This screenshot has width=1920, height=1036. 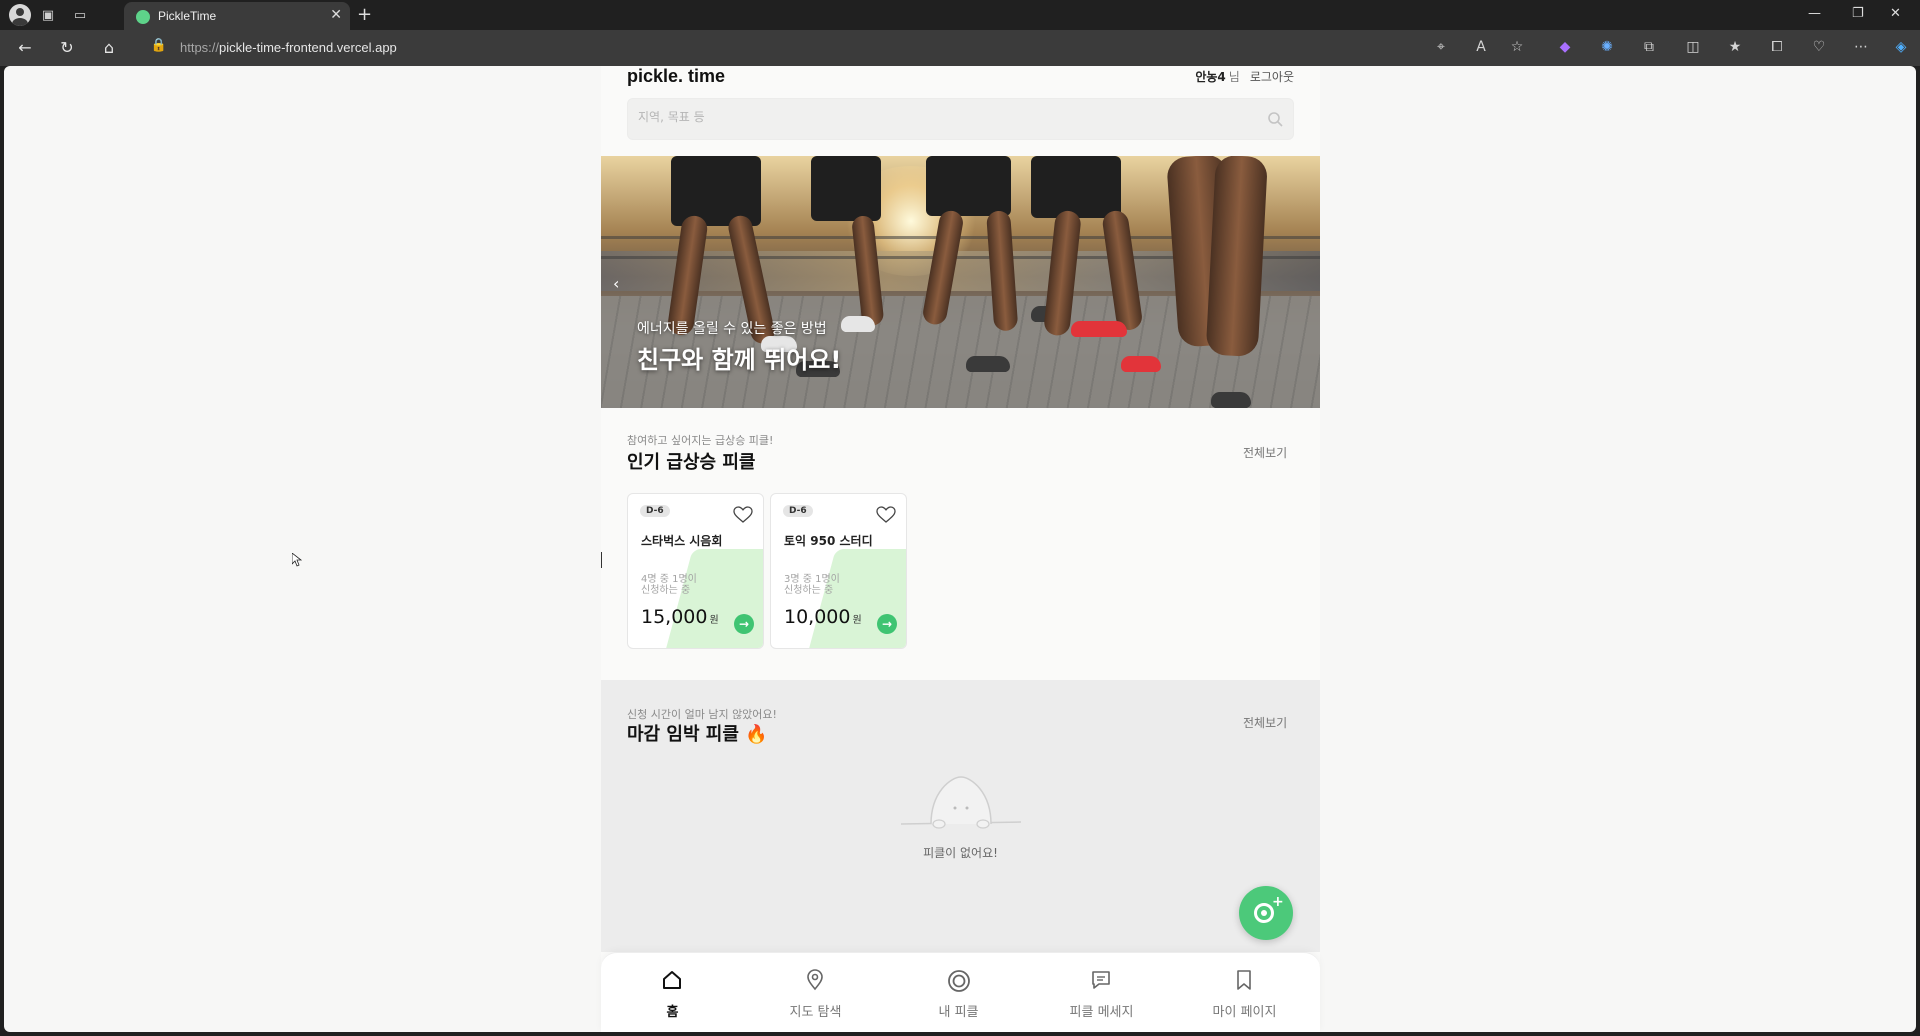 I want to click on runner-leg, so click(x=1236, y=257).